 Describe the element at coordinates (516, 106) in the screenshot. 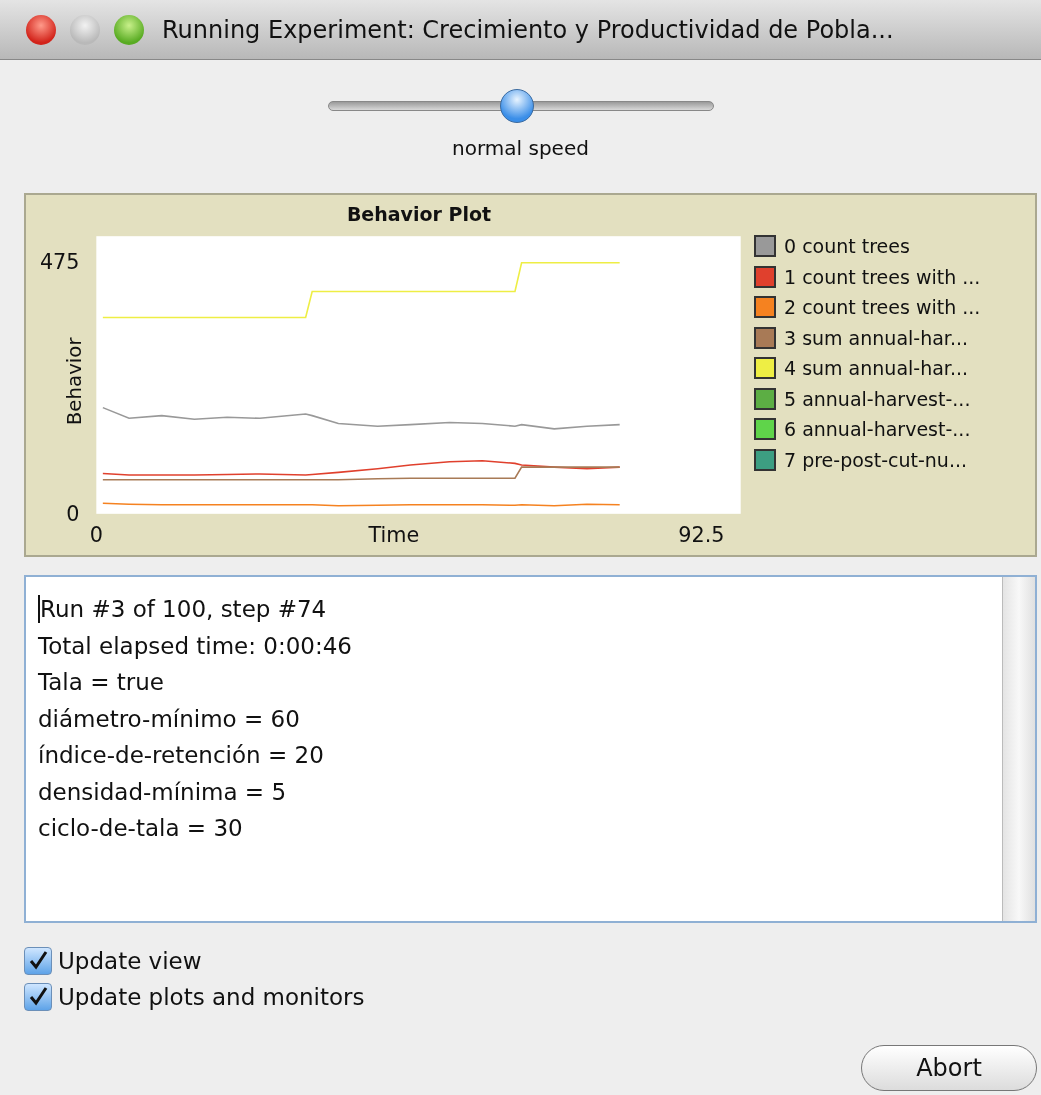

I see `slider-thumb` at that location.